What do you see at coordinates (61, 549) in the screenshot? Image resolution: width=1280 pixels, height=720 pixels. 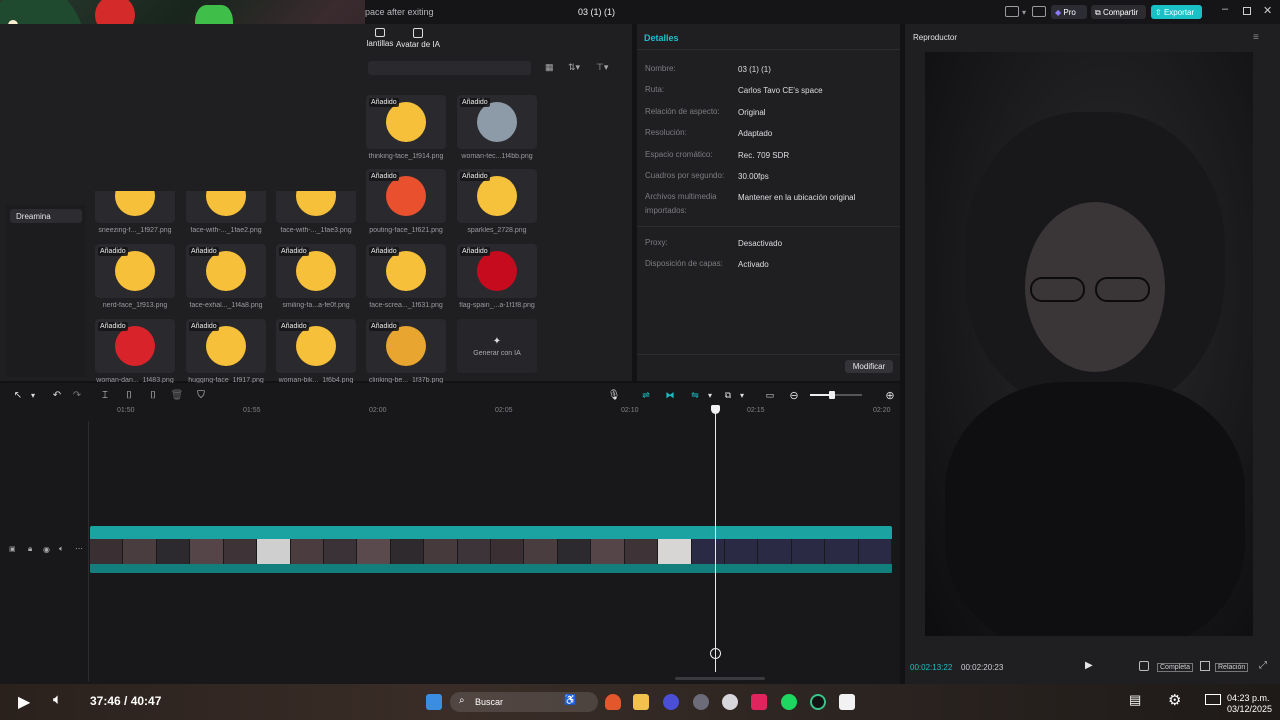 I see `speaker-icon: 🔈︎` at bounding box center [61, 549].